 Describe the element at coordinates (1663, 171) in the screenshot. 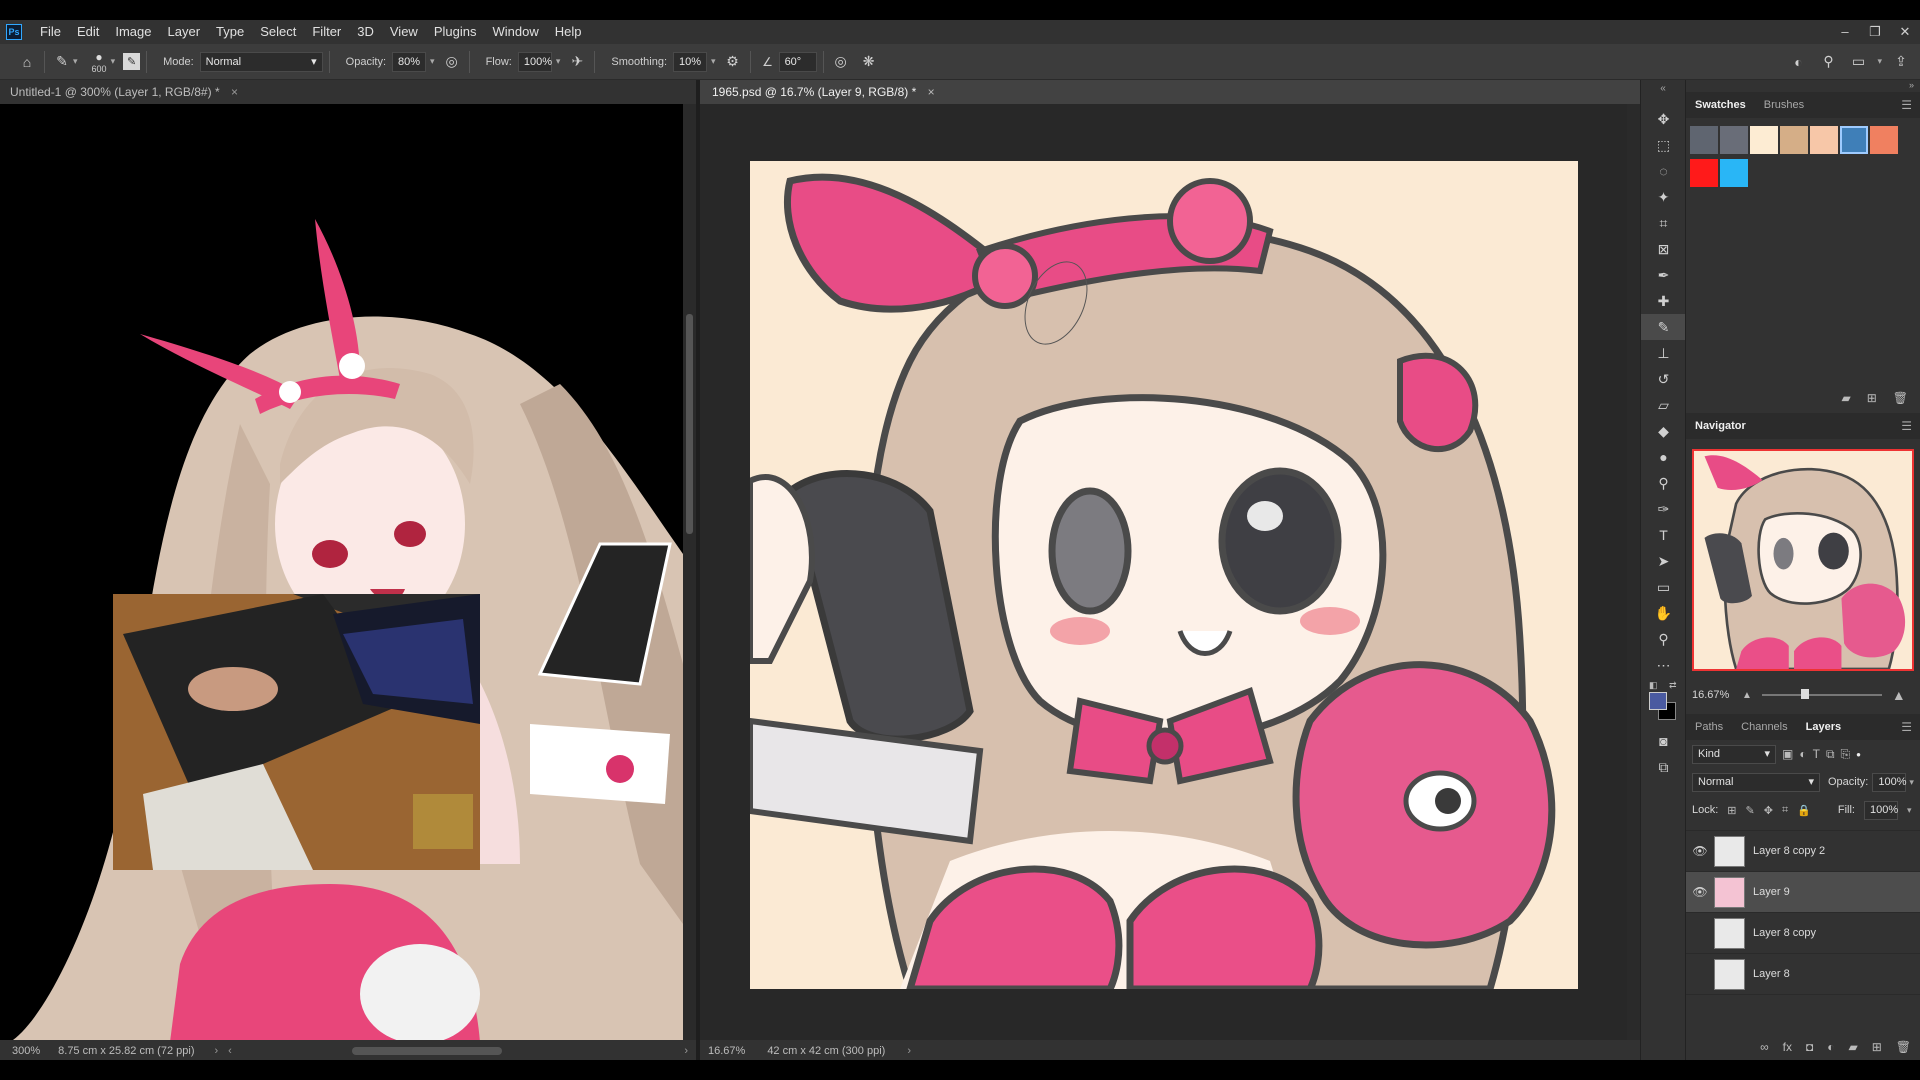

I see `lasso-tool-icon: ◌` at that location.